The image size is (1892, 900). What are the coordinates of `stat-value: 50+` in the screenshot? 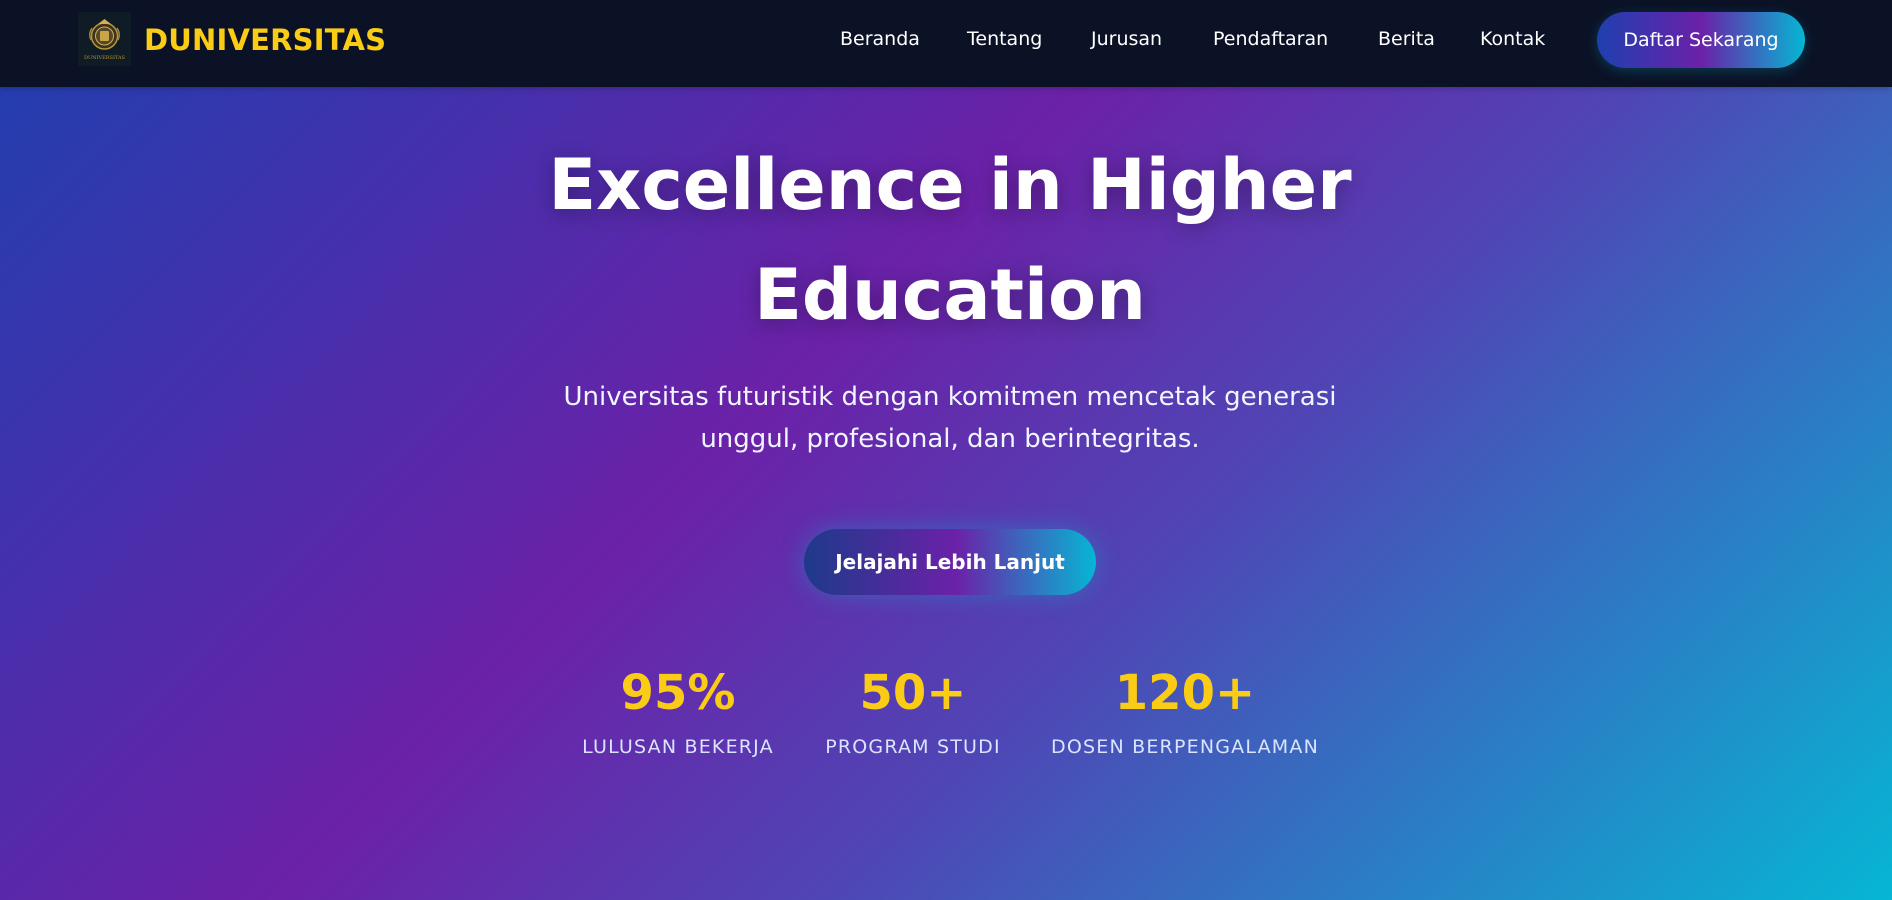 It's located at (913, 693).